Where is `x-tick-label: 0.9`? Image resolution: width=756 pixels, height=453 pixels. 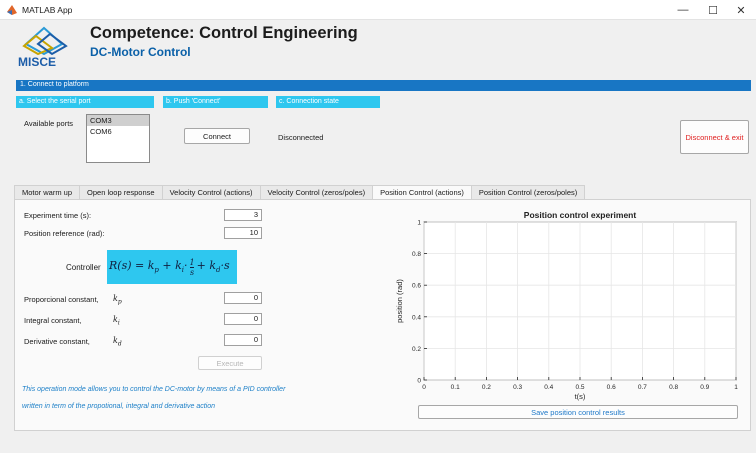
x-tick-label: 0.9 is located at coordinates (704, 387).